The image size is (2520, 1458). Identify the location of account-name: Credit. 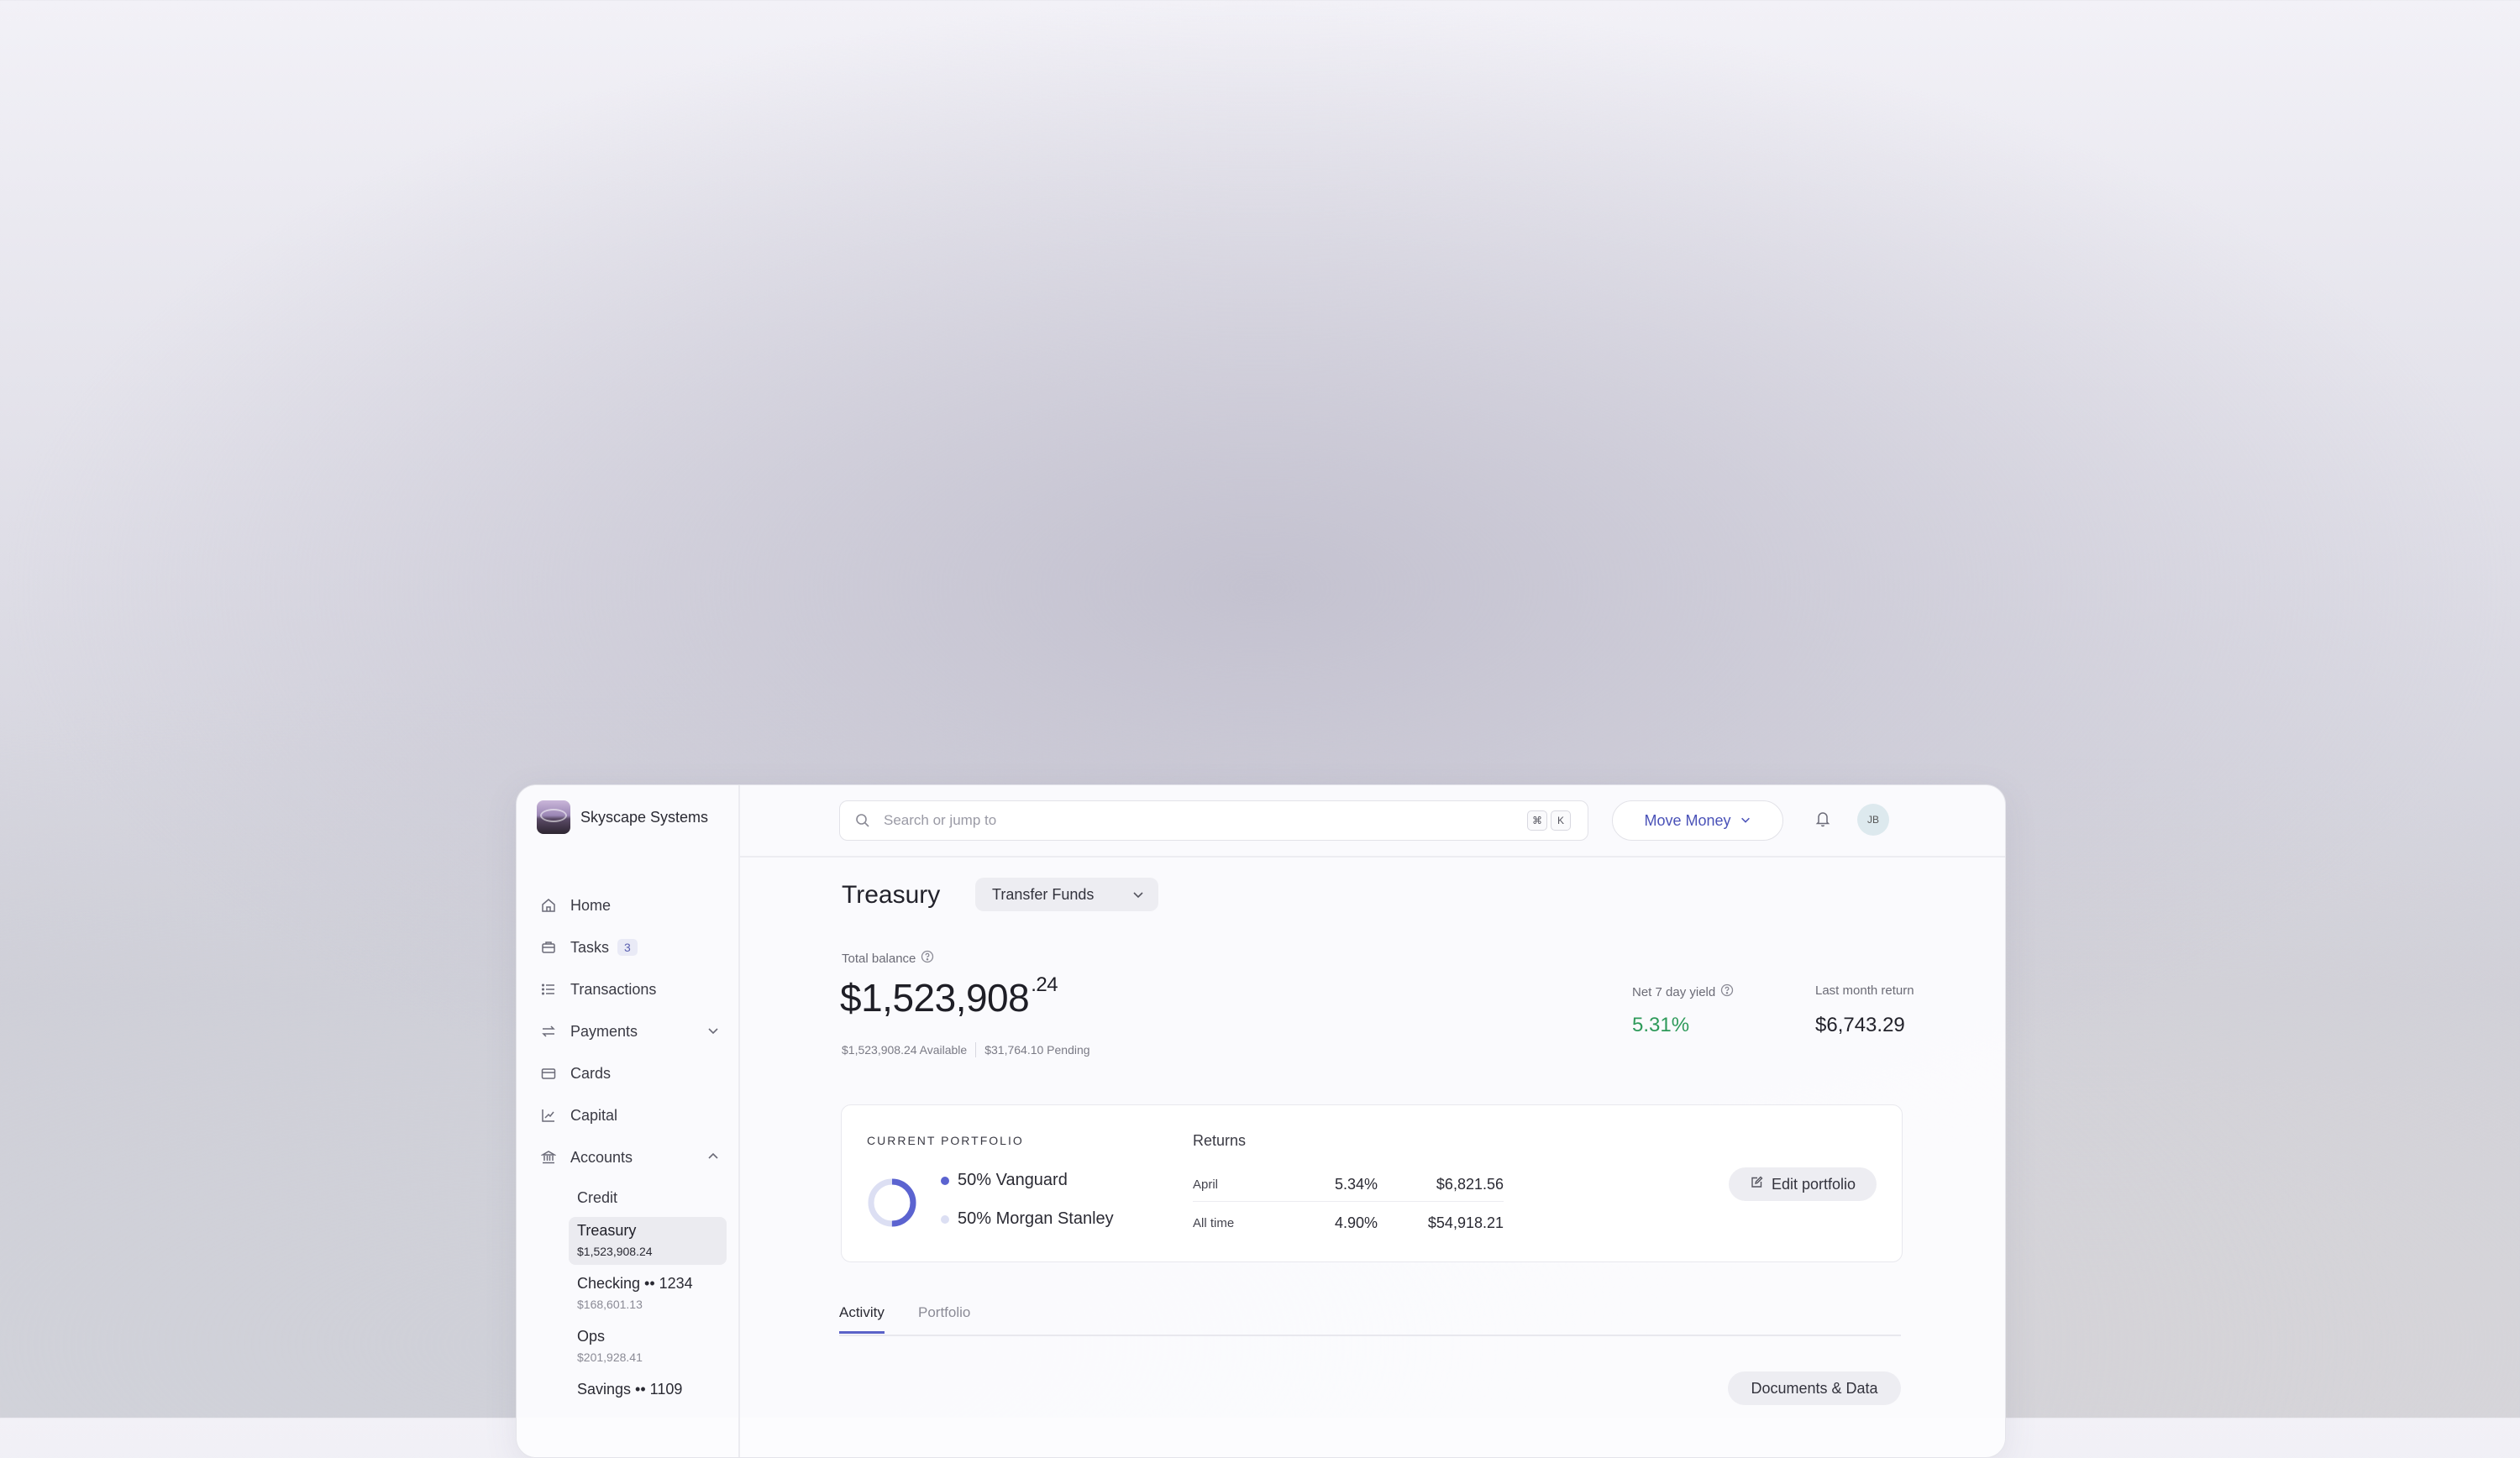
(597, 1197).